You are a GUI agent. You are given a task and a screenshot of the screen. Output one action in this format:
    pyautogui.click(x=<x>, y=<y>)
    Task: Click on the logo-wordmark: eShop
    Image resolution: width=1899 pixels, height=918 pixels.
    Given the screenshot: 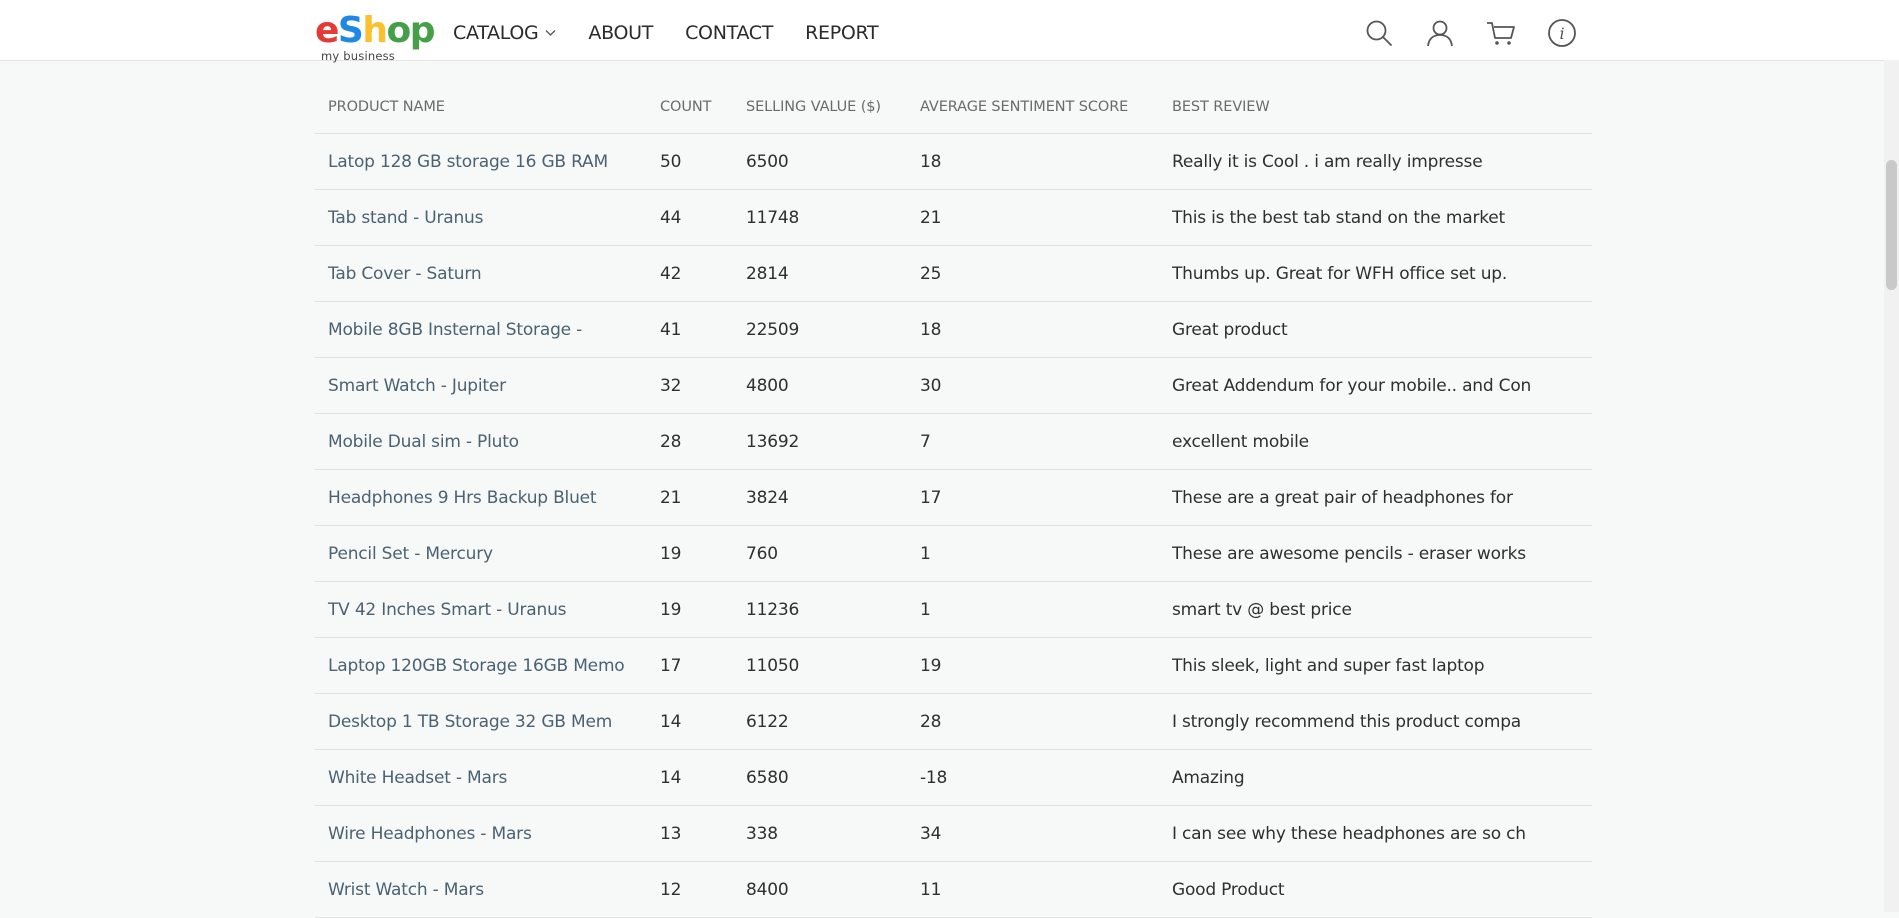 What is the action you would take?
    pyautogui.click(x=375, y=30)
    